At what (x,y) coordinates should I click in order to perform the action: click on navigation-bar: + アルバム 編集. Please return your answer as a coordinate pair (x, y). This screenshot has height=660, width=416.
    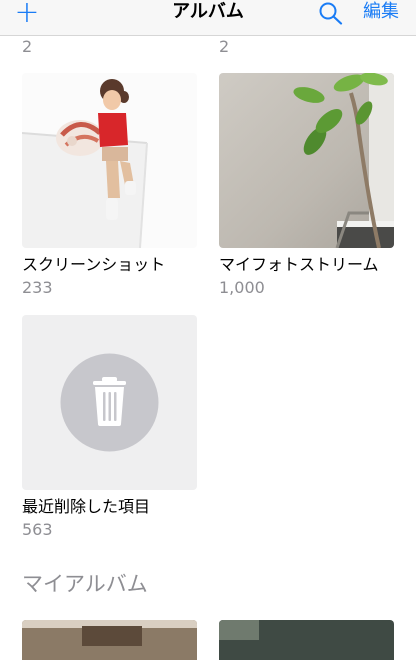
    Looking at the image, I should click on (208, 18).